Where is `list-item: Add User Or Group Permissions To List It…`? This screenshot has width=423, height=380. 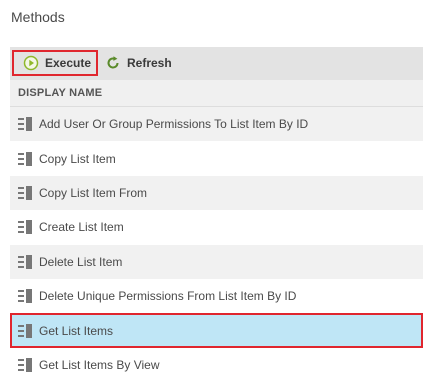
list-item: Add User Or Group Permissions To List It… is located at coordinates (216, 124).